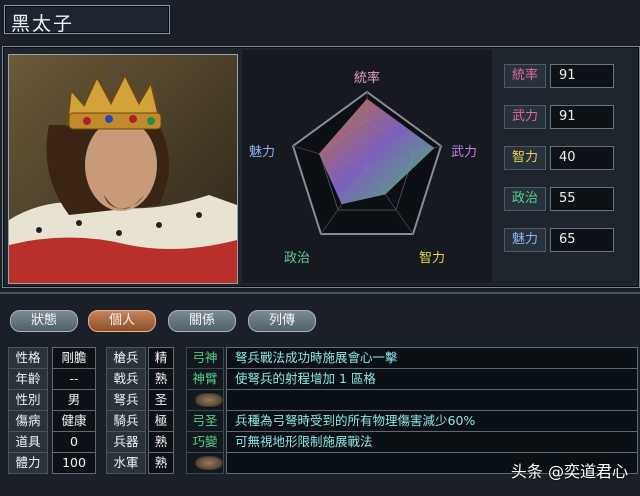 The height and width of the screenshot is (496, 640). Describe the element at coordinates (74, 442) in the screenshot. I see `attribute-value: 0` at that location.